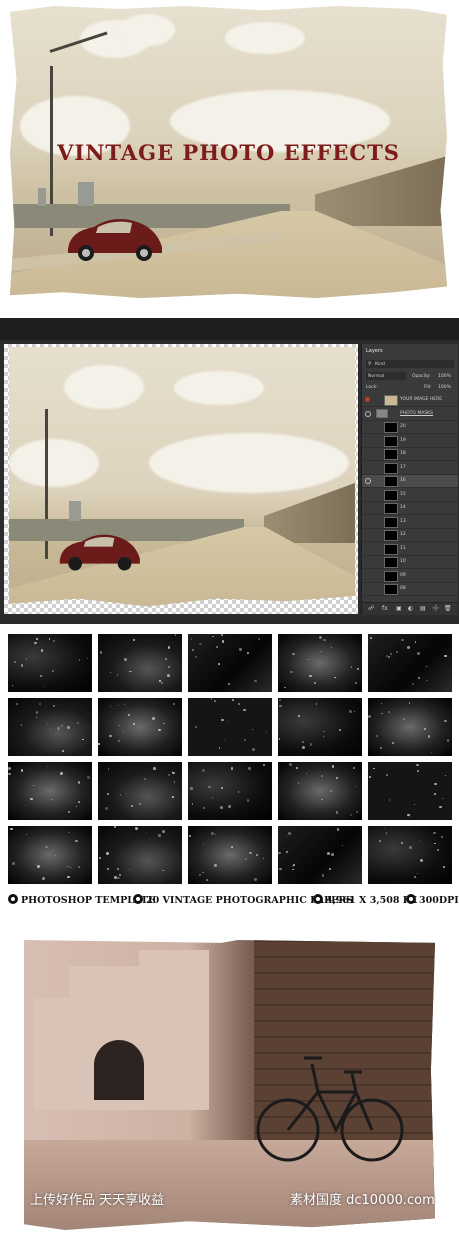 This screenshot has height=1234, width=459. What do you see at coordinates (410, 454) in the screenshot?
I see `layer-row: 18` at bounding box center [410, 454].